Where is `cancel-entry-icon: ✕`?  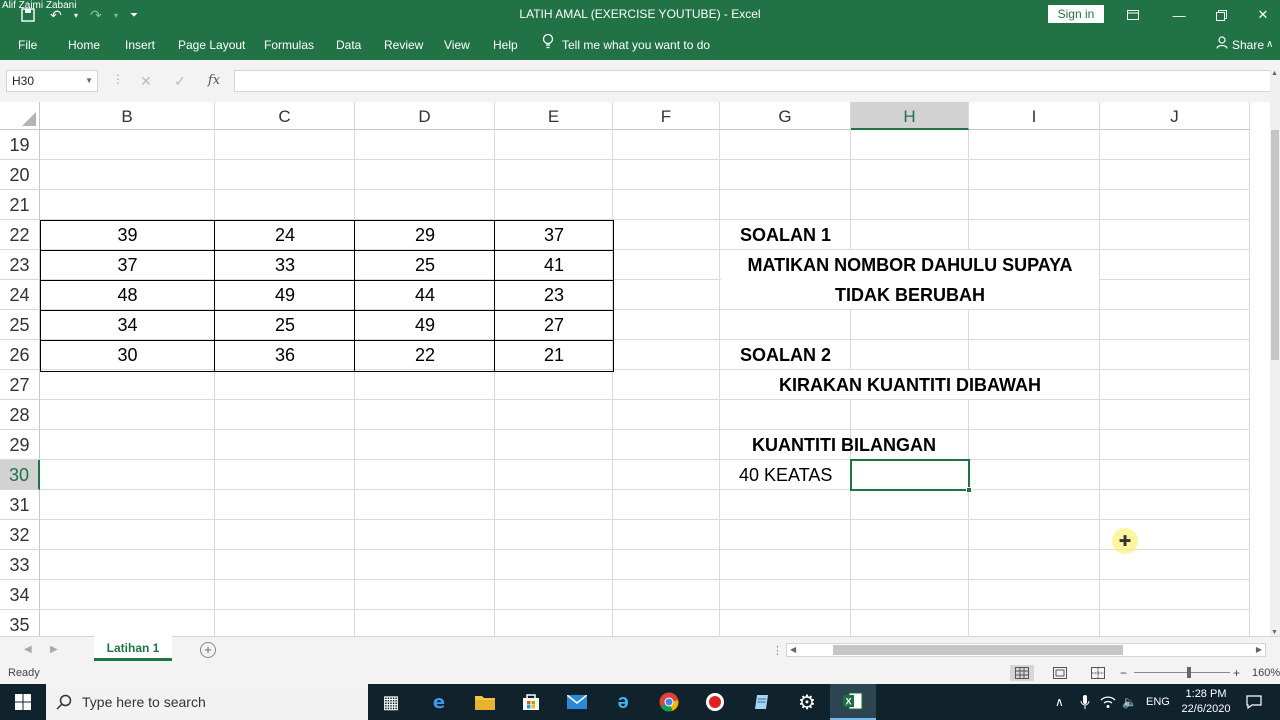 cancel-entry-icon: ✕ is located at coordinates (146, 81).